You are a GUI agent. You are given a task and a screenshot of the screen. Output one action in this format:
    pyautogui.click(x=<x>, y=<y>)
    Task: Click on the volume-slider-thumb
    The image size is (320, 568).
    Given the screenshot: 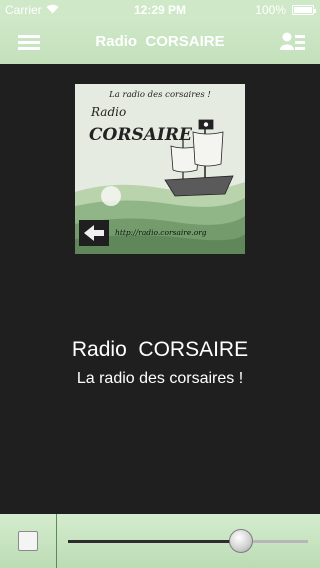 What is the action you would take?
    pyautogui.click(x=240, y=541)
    